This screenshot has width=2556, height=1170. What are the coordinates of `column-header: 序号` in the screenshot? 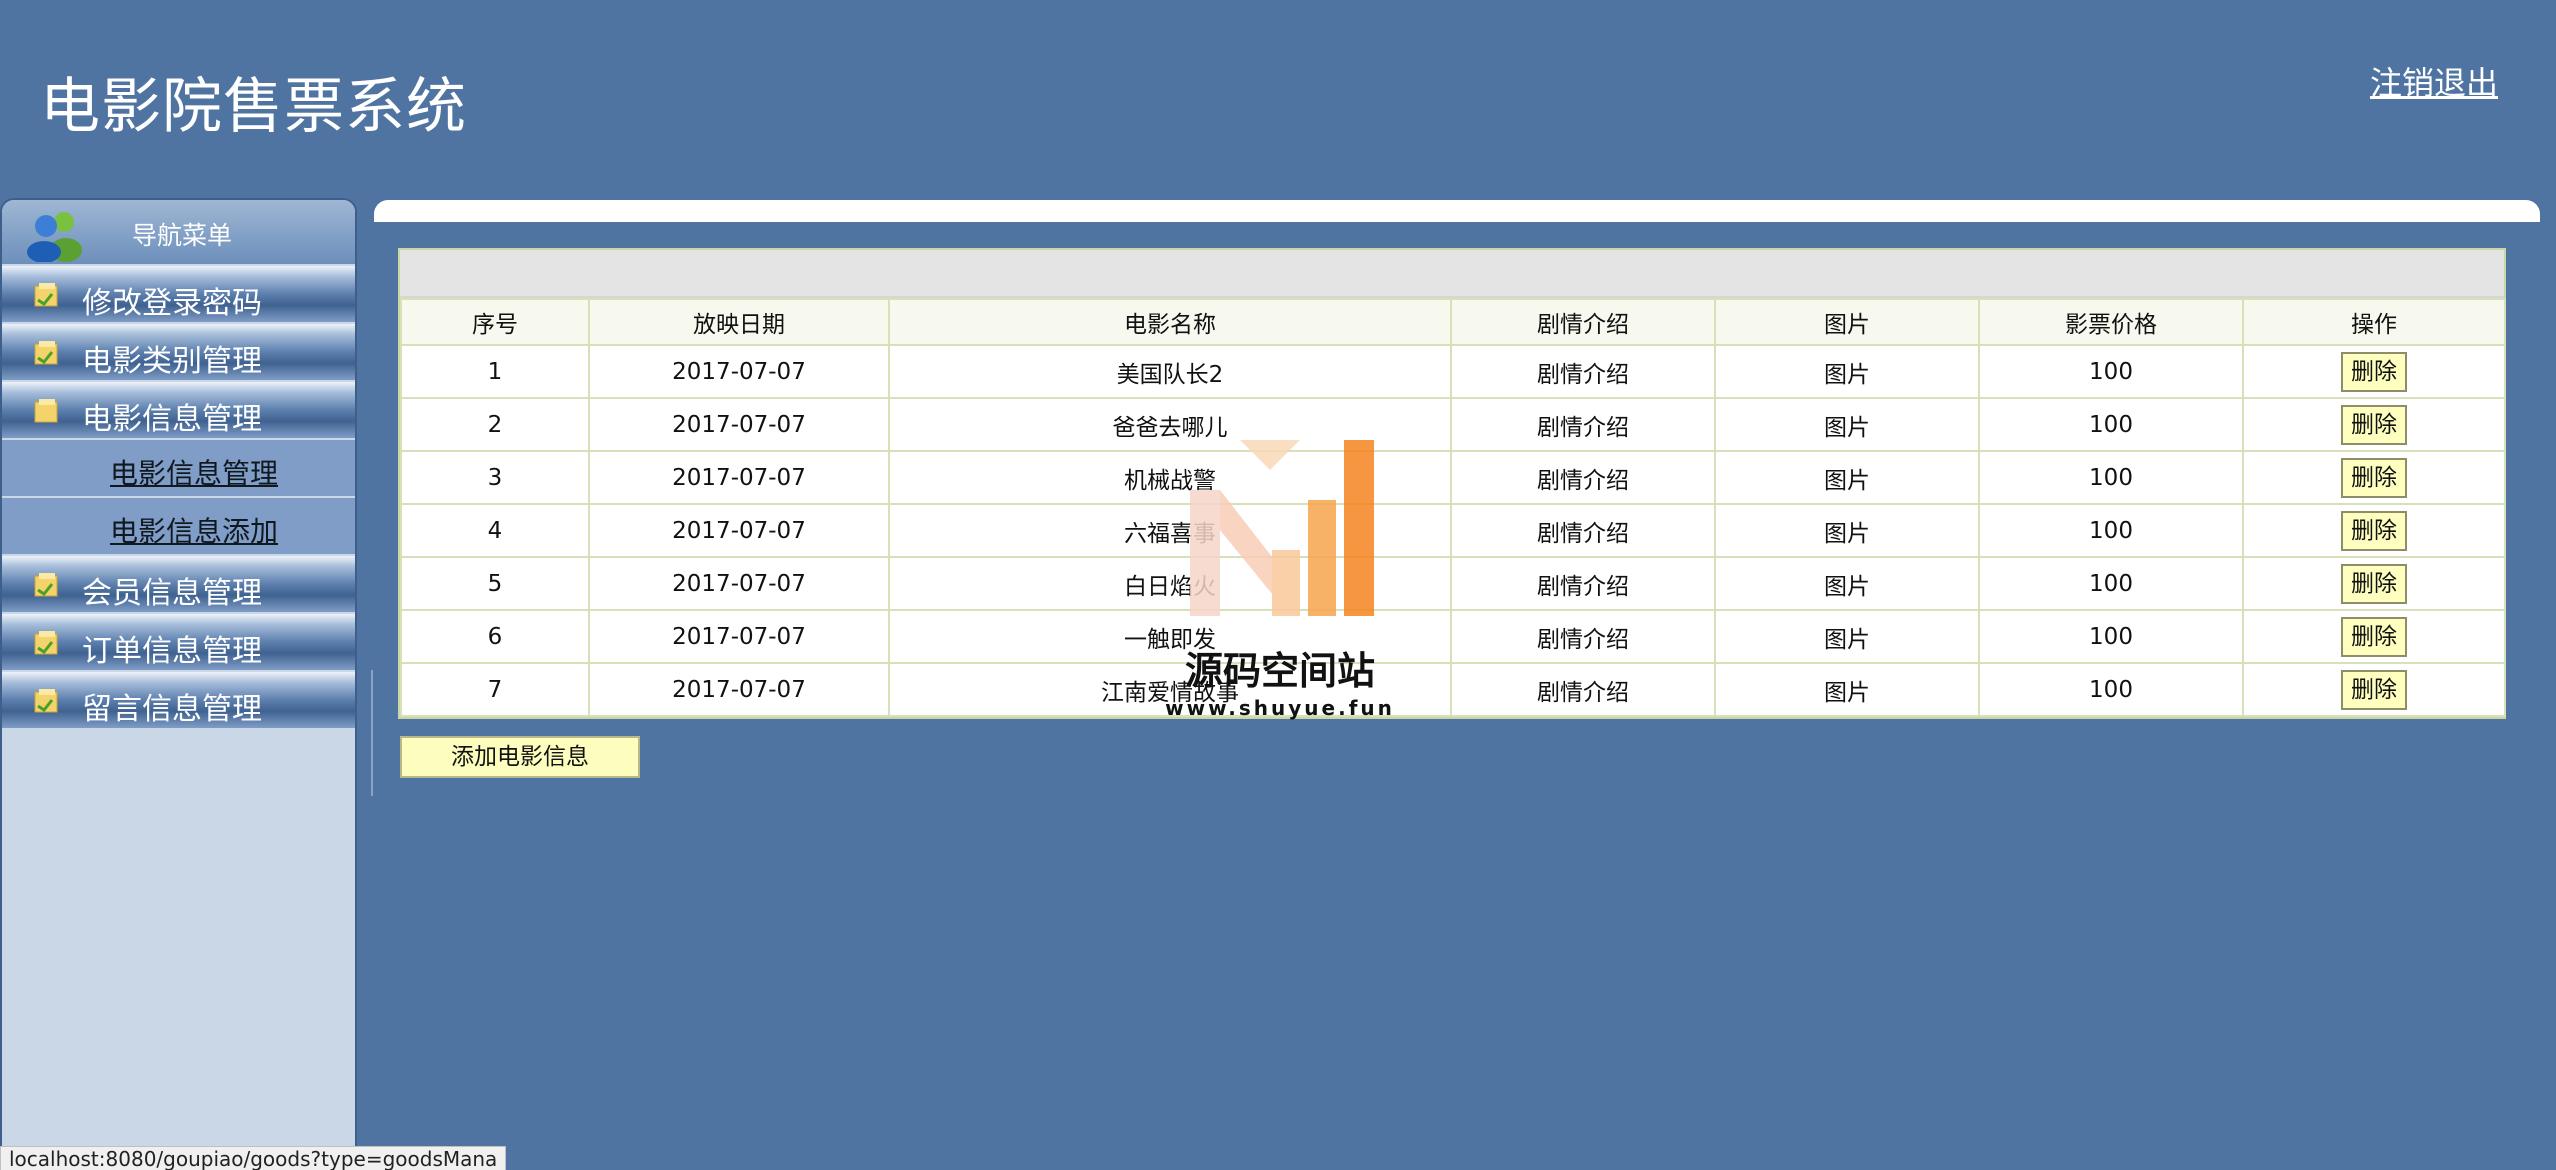 It's located at (495, 322).